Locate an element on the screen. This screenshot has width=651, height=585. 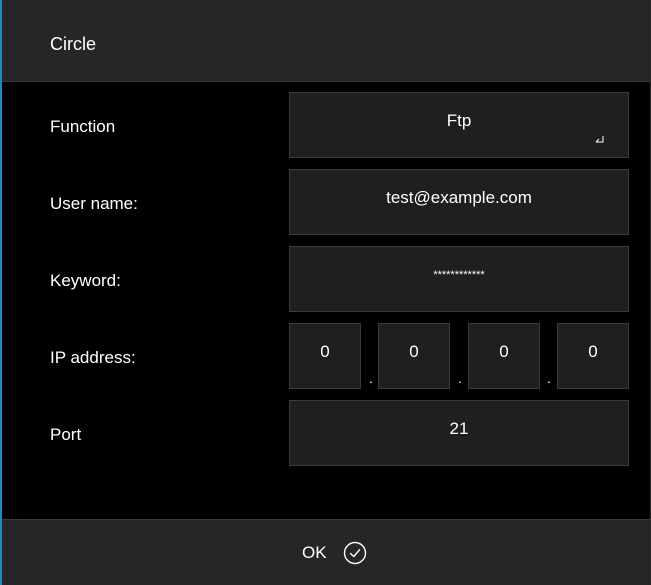
ip-octet-2-value: 0 is located at coordinates (414, 351).